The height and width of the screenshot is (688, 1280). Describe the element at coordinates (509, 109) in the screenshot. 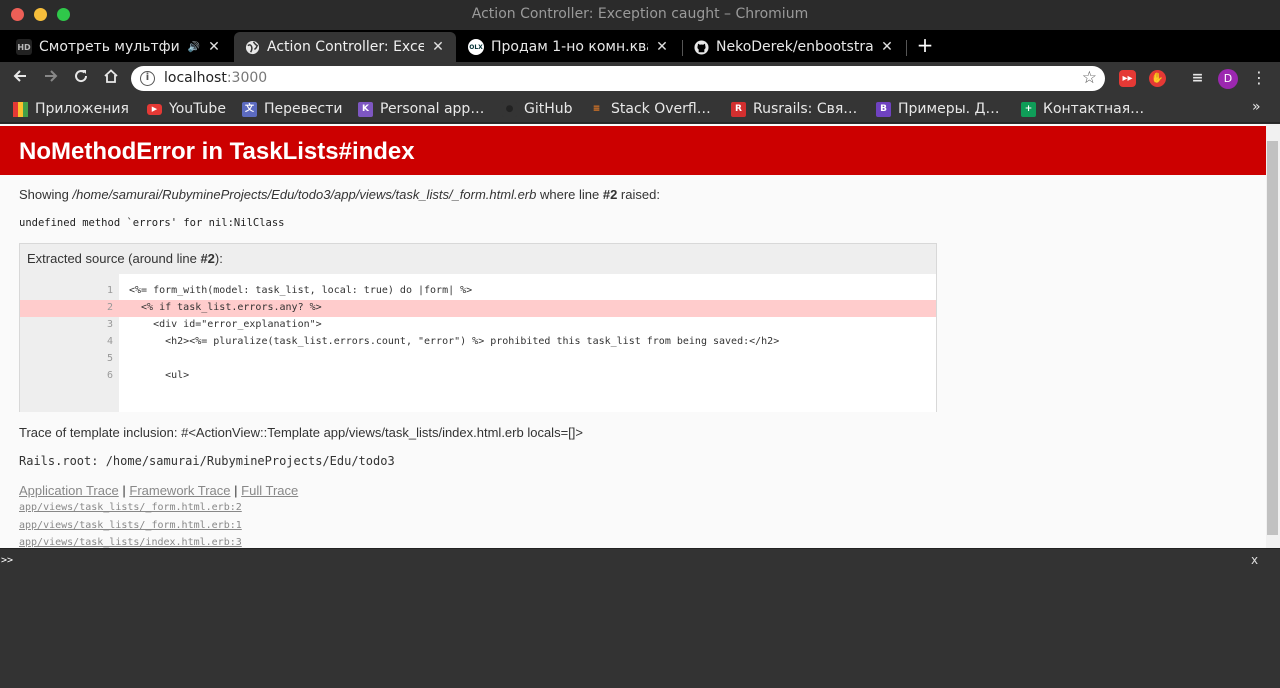

I see `github-icon: ●` at that location.